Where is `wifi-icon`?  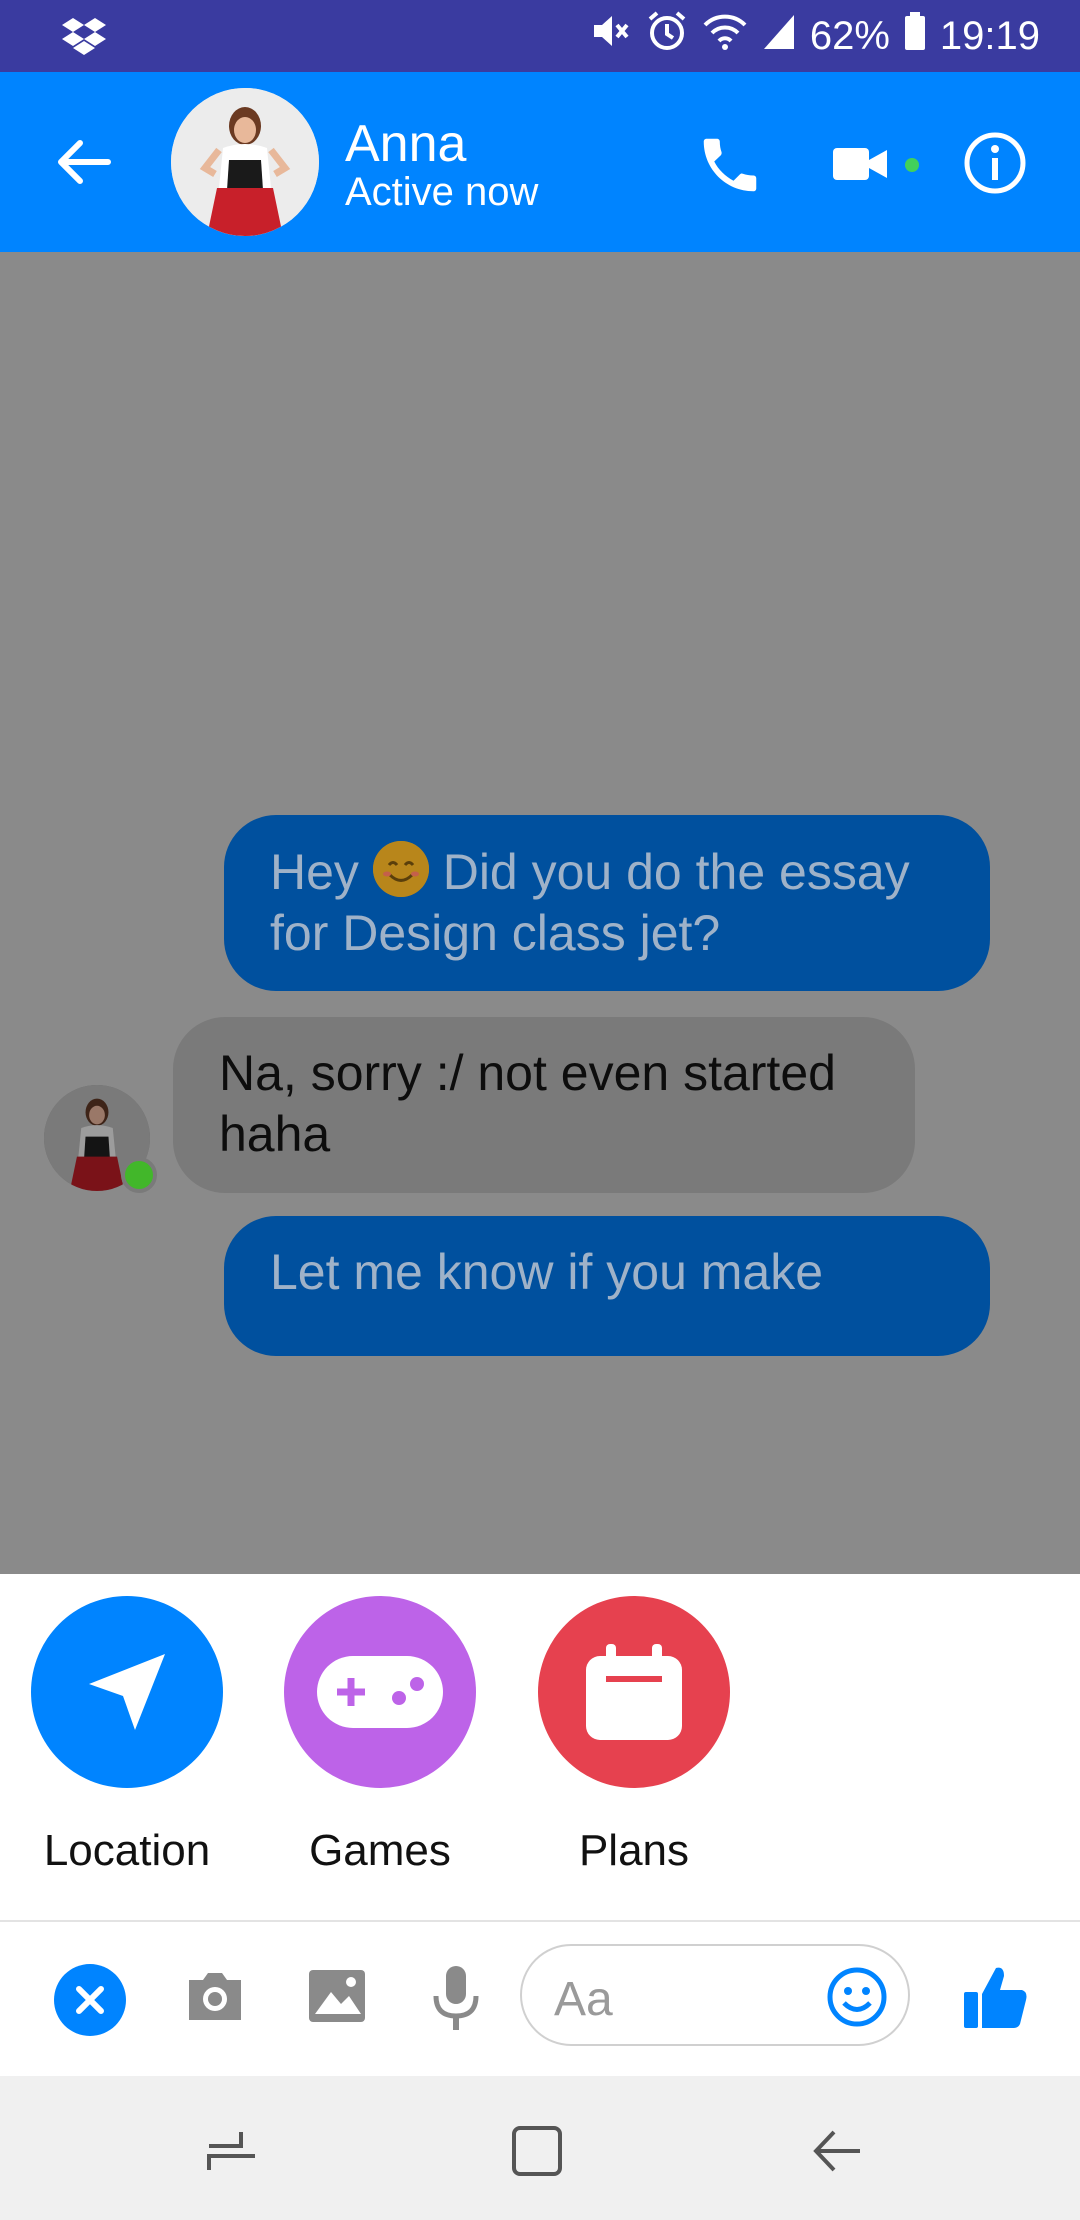
wifi-icon is located at coordinates (725, 36).